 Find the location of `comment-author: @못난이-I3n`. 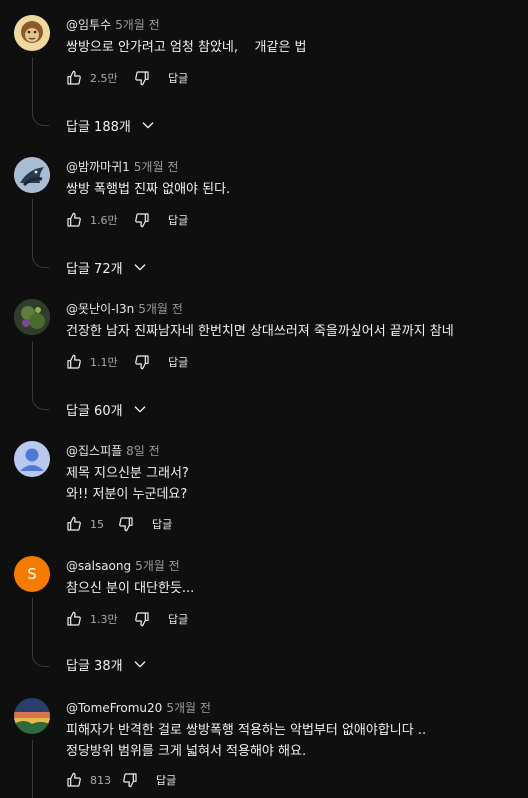

comment-author: @못난이-I3n is located at coordinates (100, 309).